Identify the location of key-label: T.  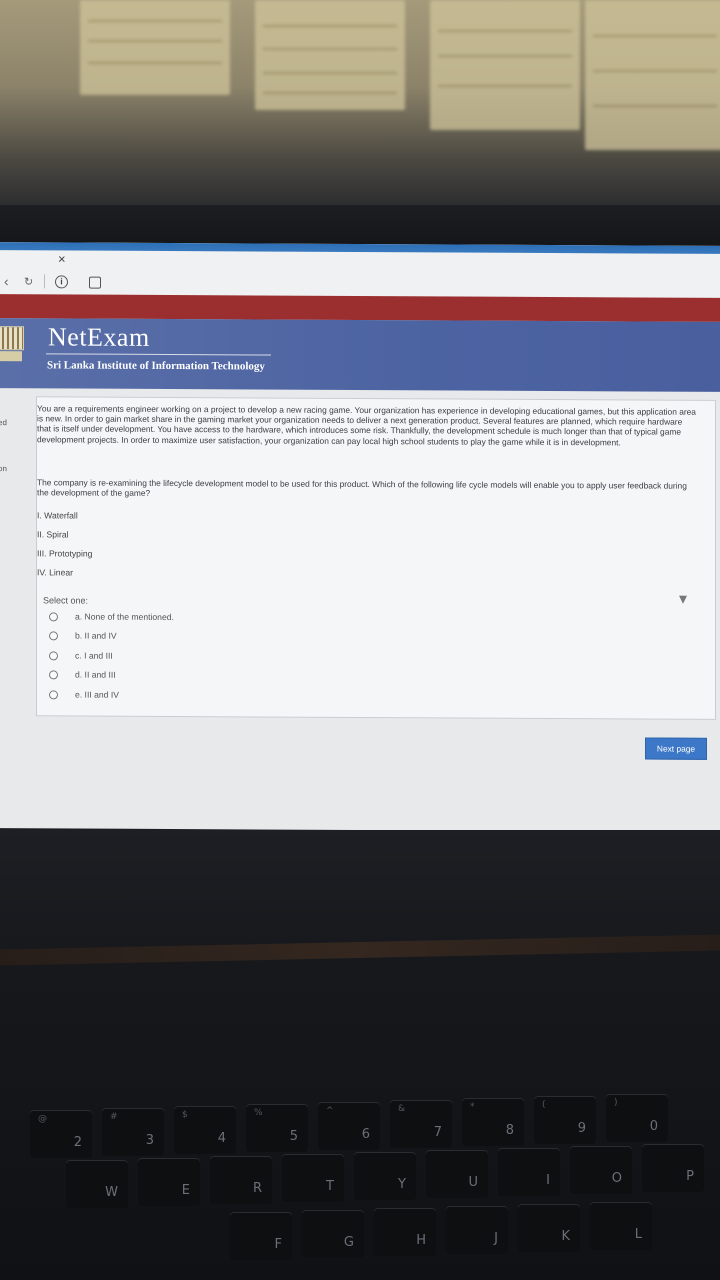
(330, 1186).